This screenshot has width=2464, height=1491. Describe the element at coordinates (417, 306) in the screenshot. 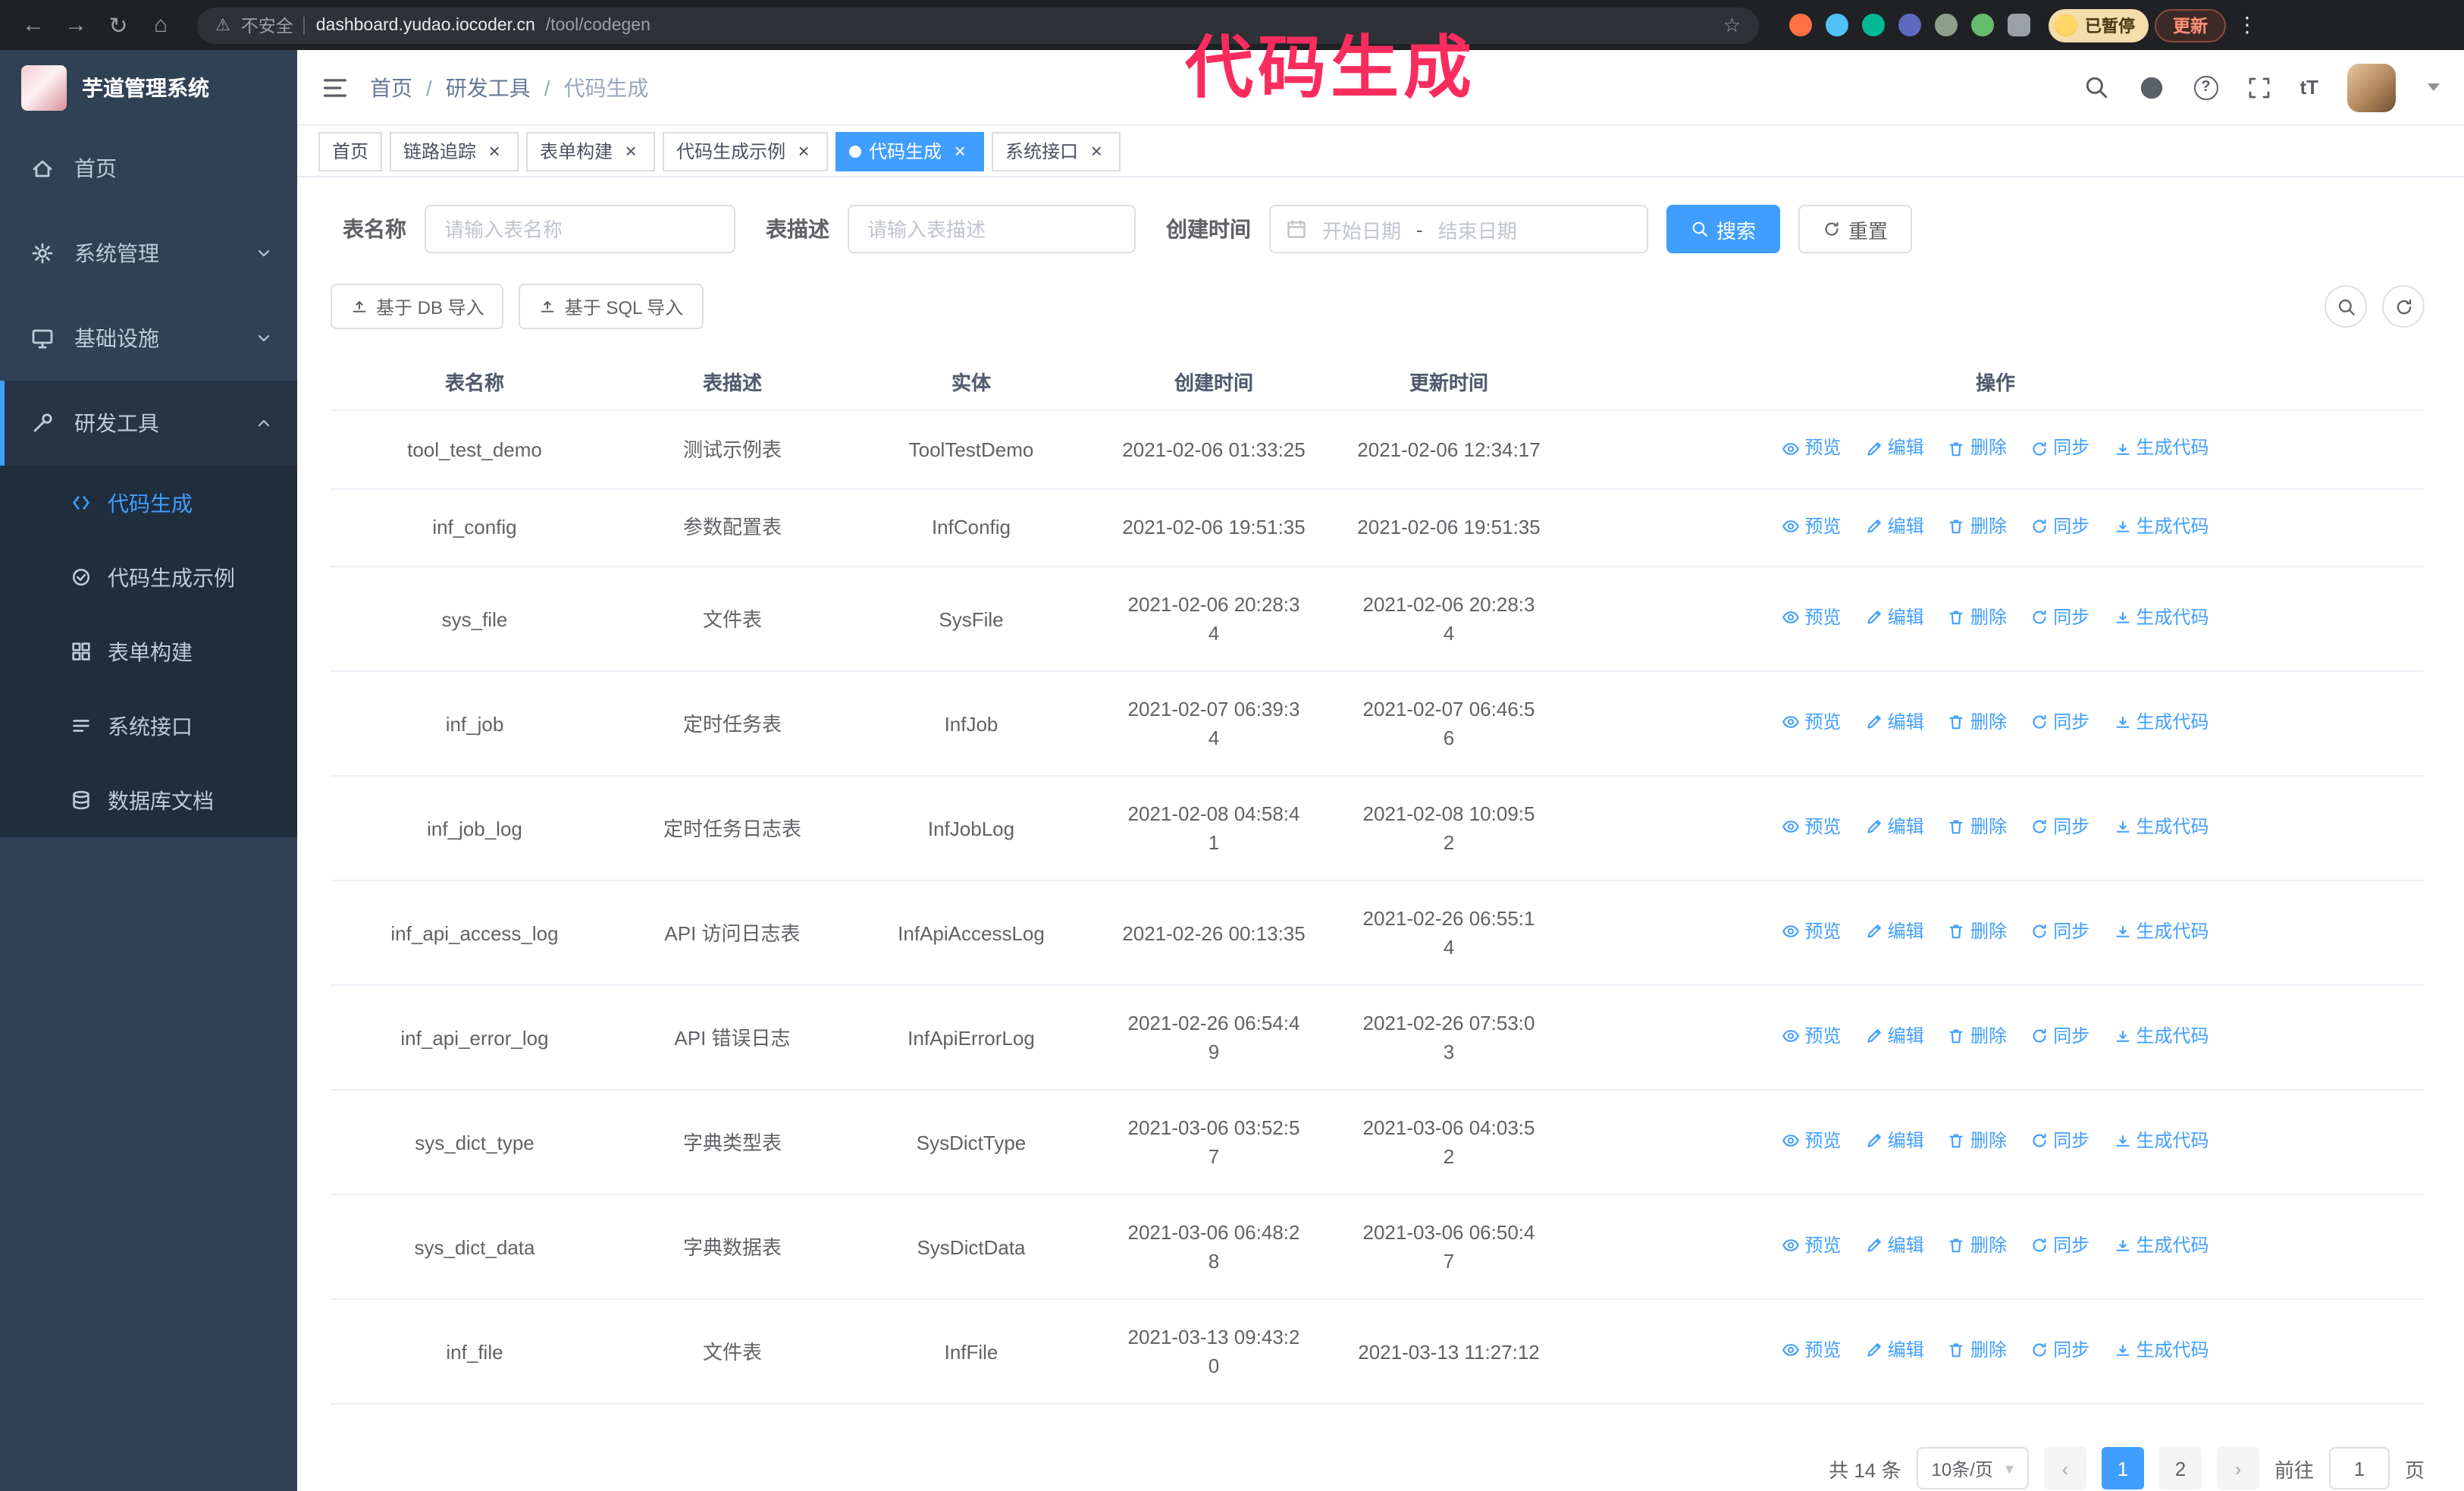

I see `import-db-button: 基于 DB 导入` at that location.